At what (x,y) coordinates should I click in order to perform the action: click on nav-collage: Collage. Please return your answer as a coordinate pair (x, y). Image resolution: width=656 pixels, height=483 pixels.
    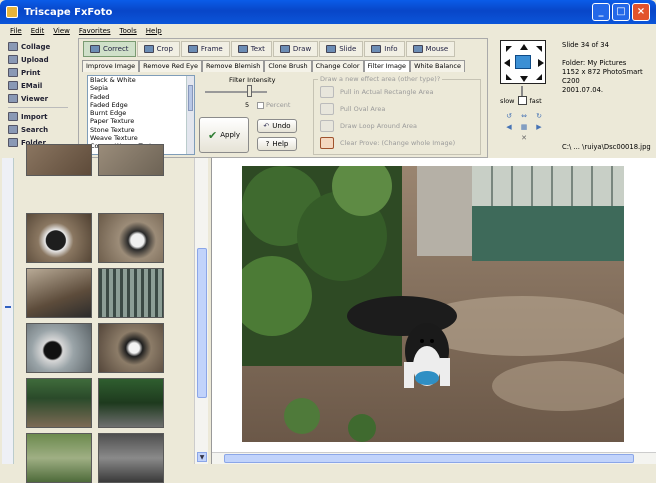
    Looking at the image, I should click on (38, 46).